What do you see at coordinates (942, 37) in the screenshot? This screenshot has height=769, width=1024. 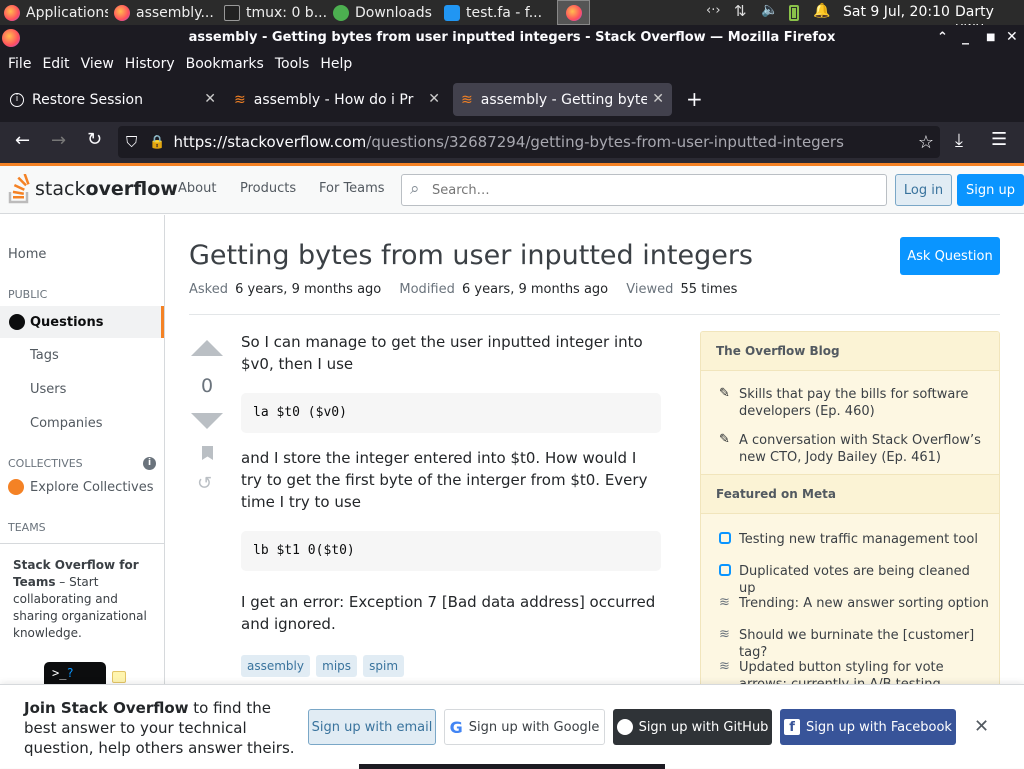 I see `minimize-icon: ⌃` at bounding box center [942, 37].